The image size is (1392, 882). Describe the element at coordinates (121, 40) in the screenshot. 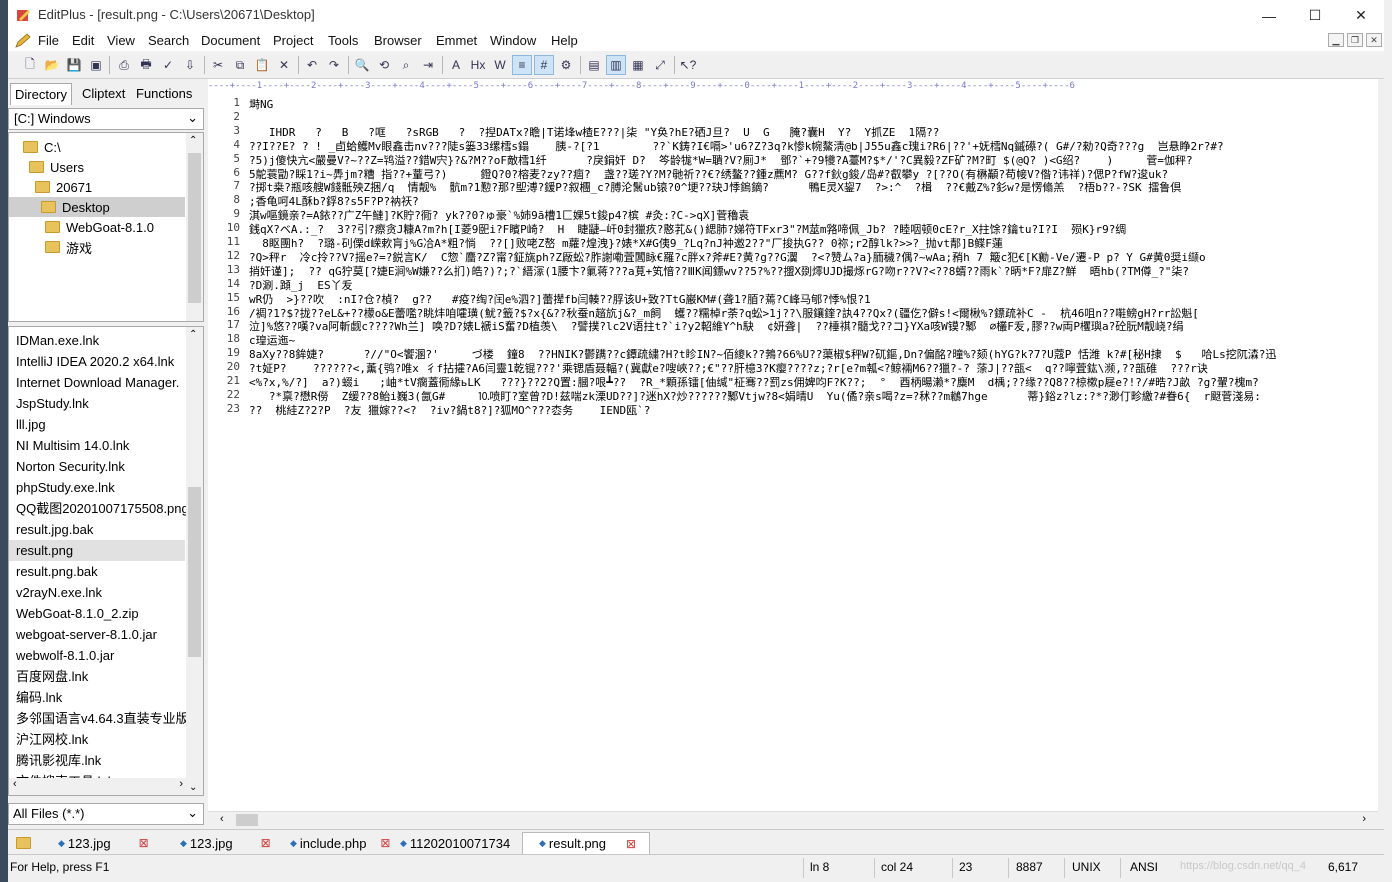

I see `menu-view: View` at that location.